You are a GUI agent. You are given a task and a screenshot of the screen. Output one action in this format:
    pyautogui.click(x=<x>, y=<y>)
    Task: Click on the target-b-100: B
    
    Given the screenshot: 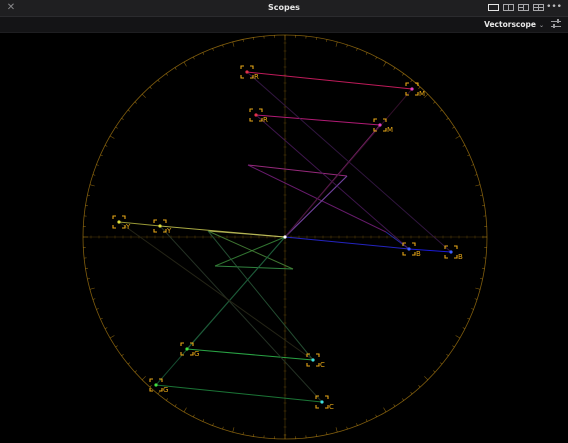 What is the action you would take?
    pyautogui.click(x=453, y=253)
    